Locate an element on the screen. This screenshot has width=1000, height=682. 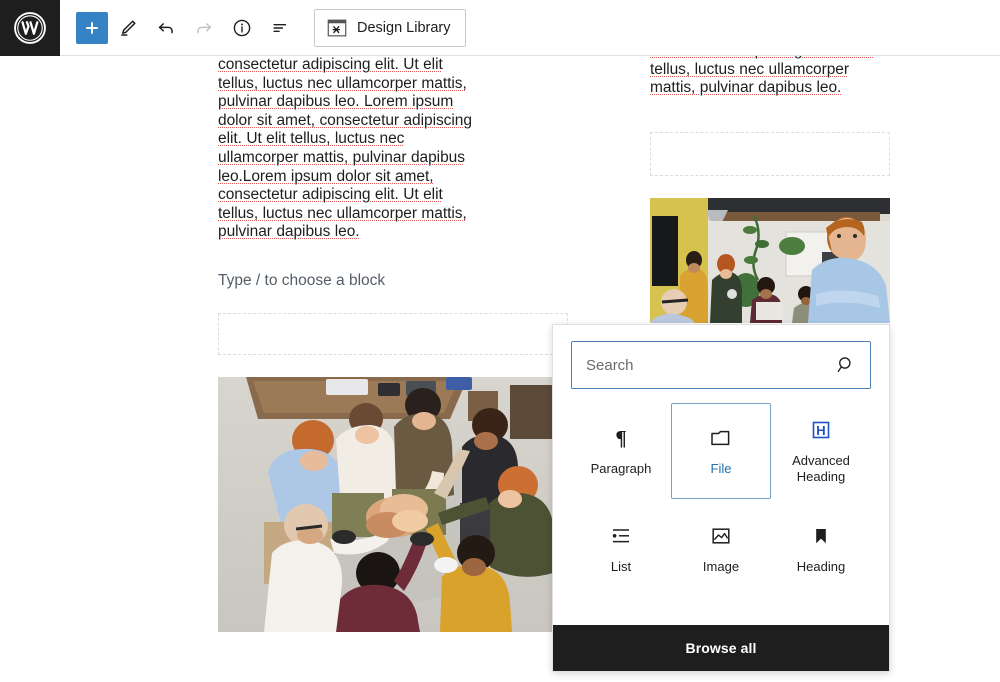
svg-text: H is located at coordinates (820, 430).